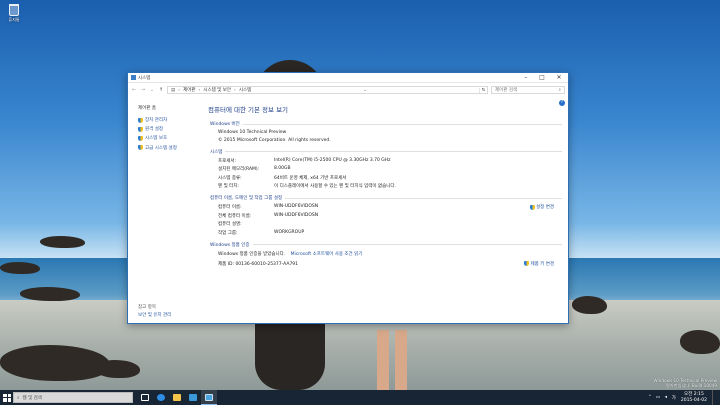 This screenshot has height=405, width=720. I want to click on system-tray: ⌃ ▭ ◂ 가 오전 2:15 2015-04-02, so click(683, 397).